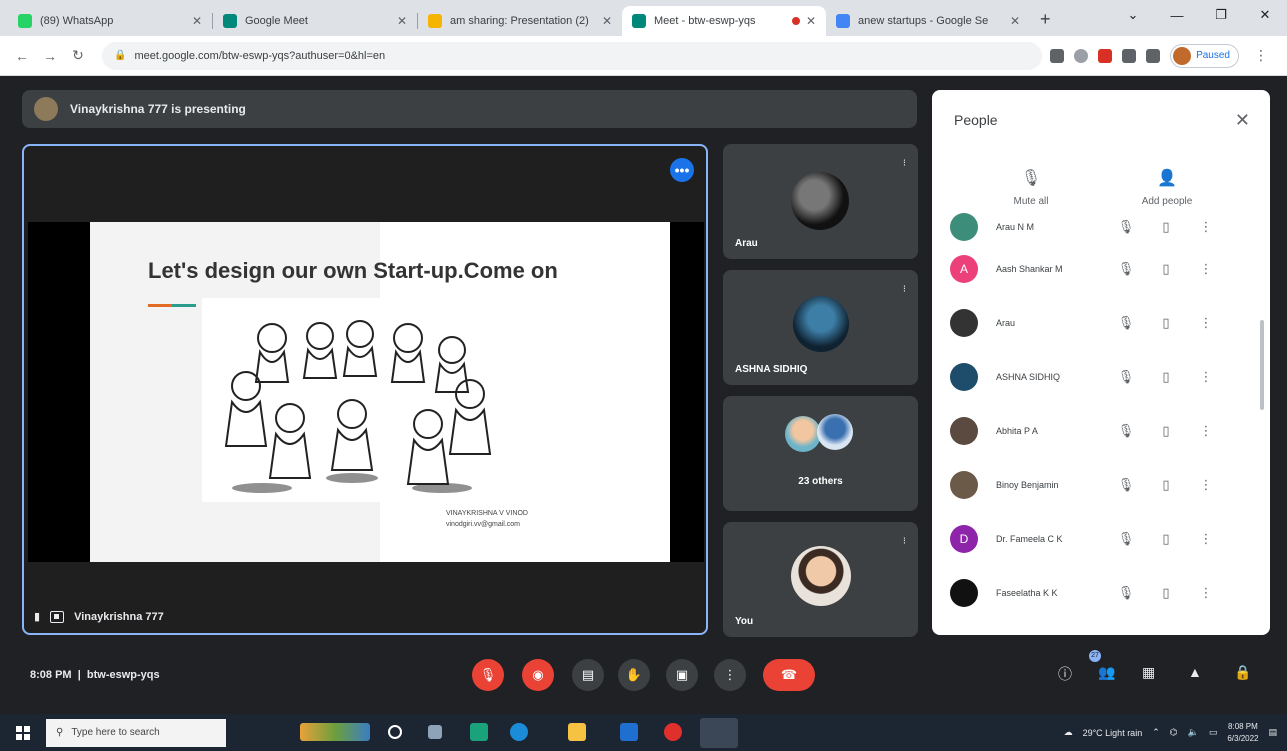  I want to click on tab-meet-active: Meet - btw-eswp-yqs ✕, so click(724, 21).